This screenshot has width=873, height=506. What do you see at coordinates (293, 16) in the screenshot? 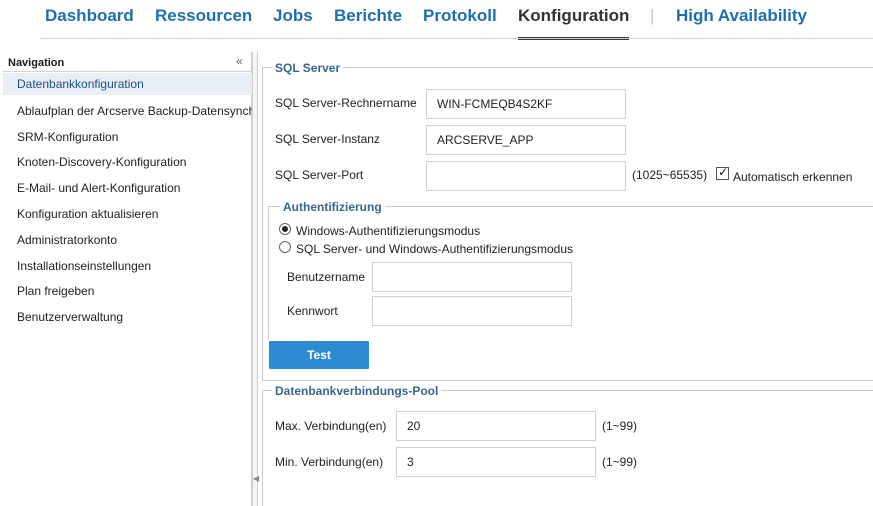
I see `tab-jobs: Jobs` at bounding box center [293, 16].